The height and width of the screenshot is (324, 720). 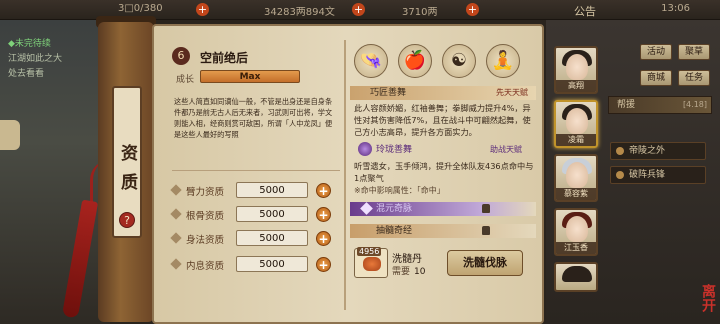 I want to click on stat-row-agility: 身法资质 5000 +, so click(x=251, y=239).